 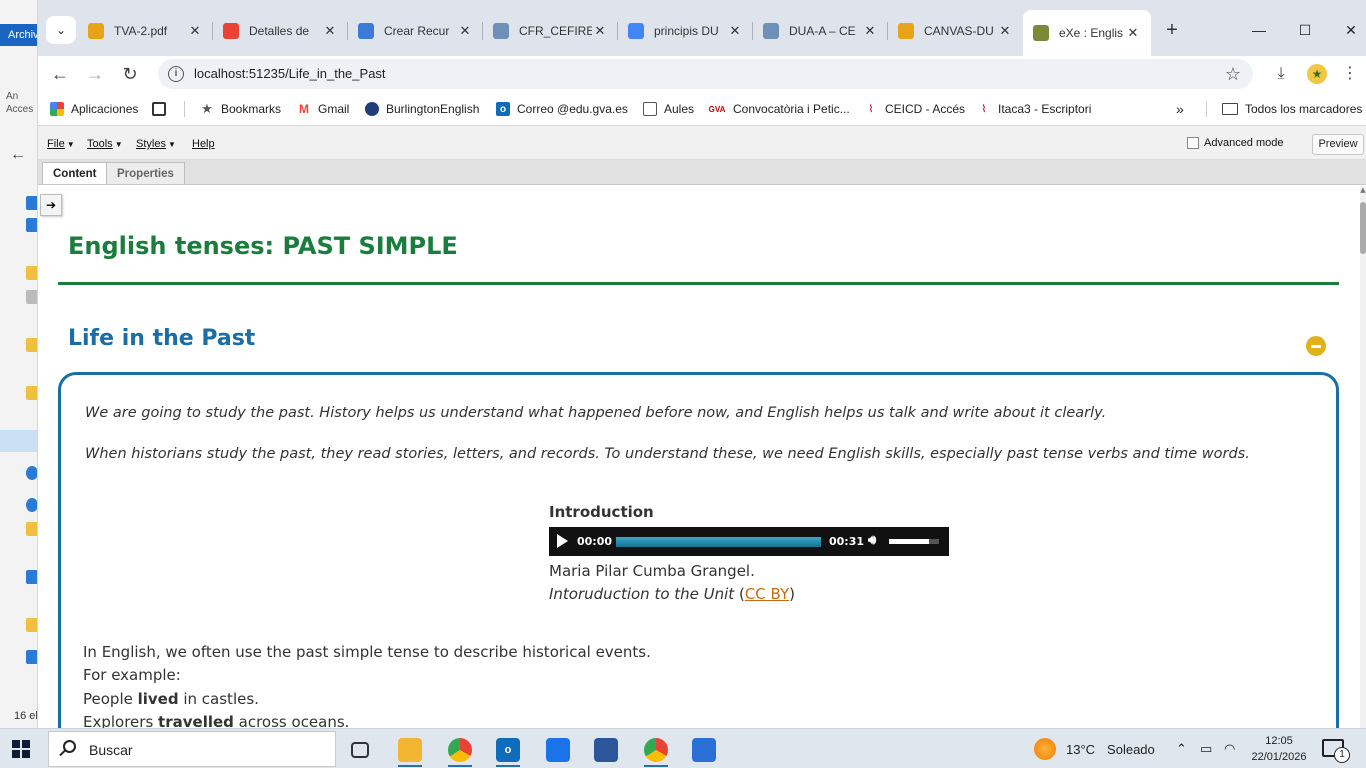 I want to click on weather-widget: 13°C Soleado, so click(x=1094, y=748).